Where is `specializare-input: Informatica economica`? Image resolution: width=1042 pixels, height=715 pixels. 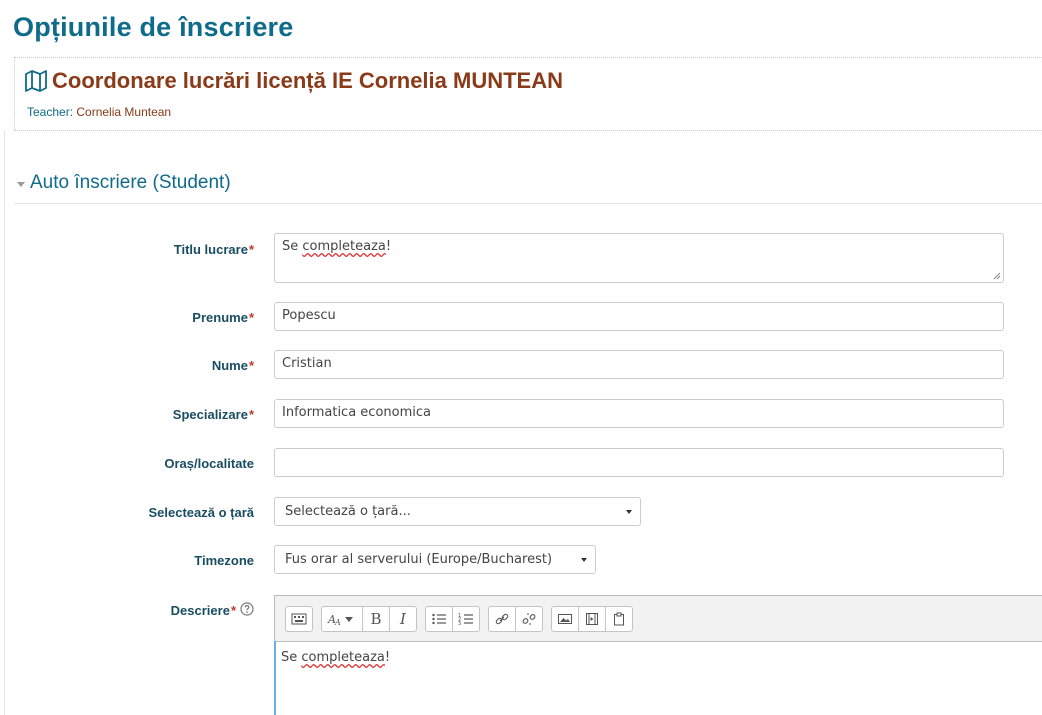
specializare-input: Informatica economica is located at coordinates (639, 413).